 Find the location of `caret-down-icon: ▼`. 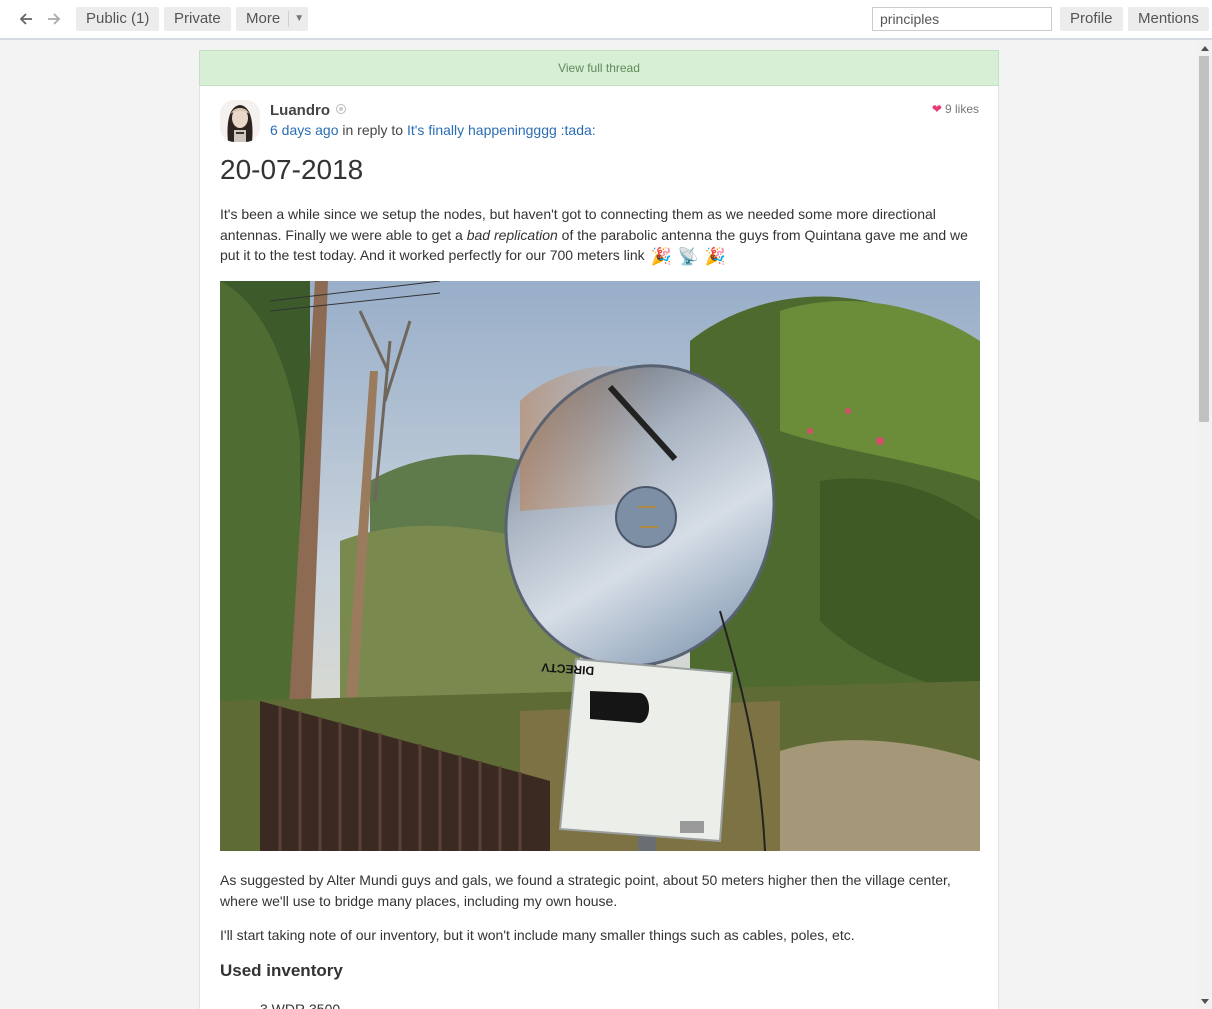

caret-down-icon: ▼ is located at coordinates (299, 18).